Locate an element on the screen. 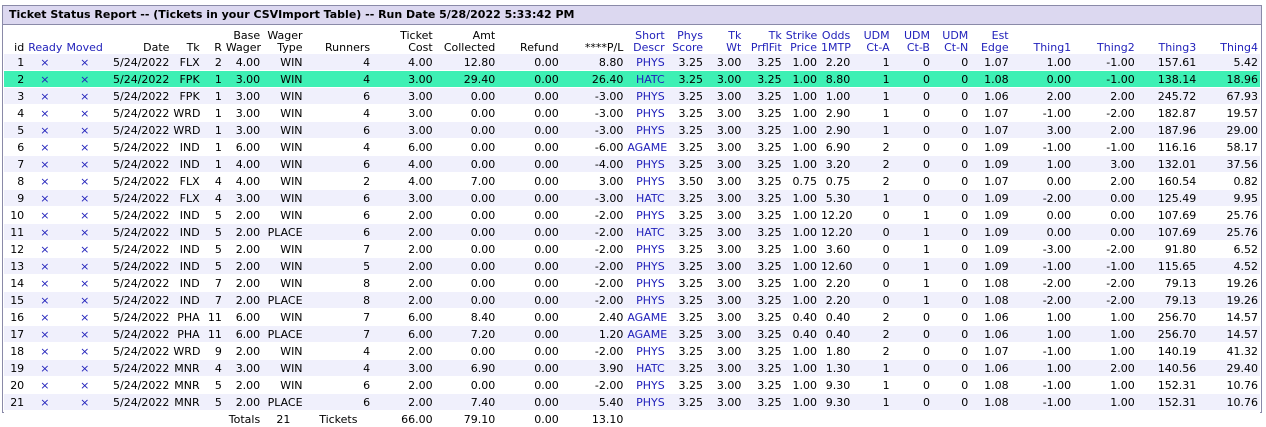  header-date: Date is located at coordinates (139, 48).